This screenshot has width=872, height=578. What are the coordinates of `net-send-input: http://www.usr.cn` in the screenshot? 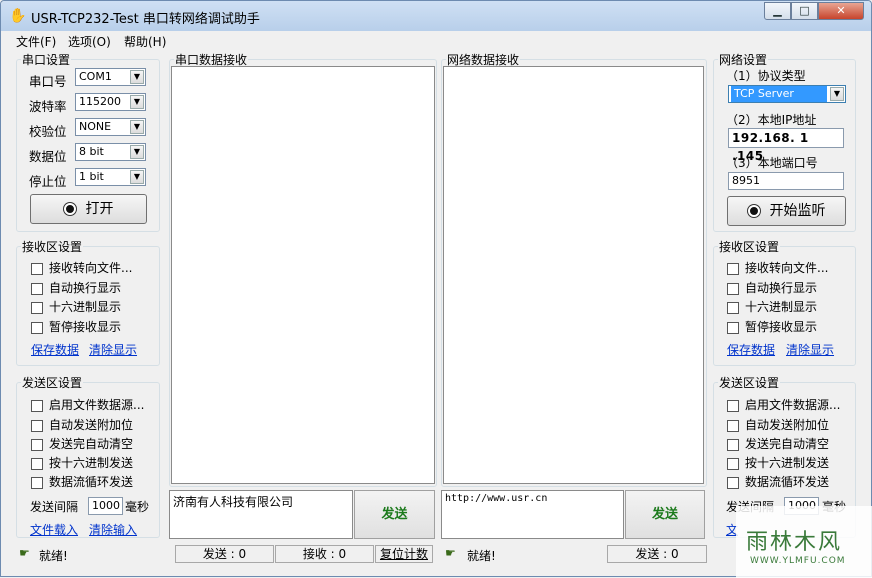 It's located at (532, 514).